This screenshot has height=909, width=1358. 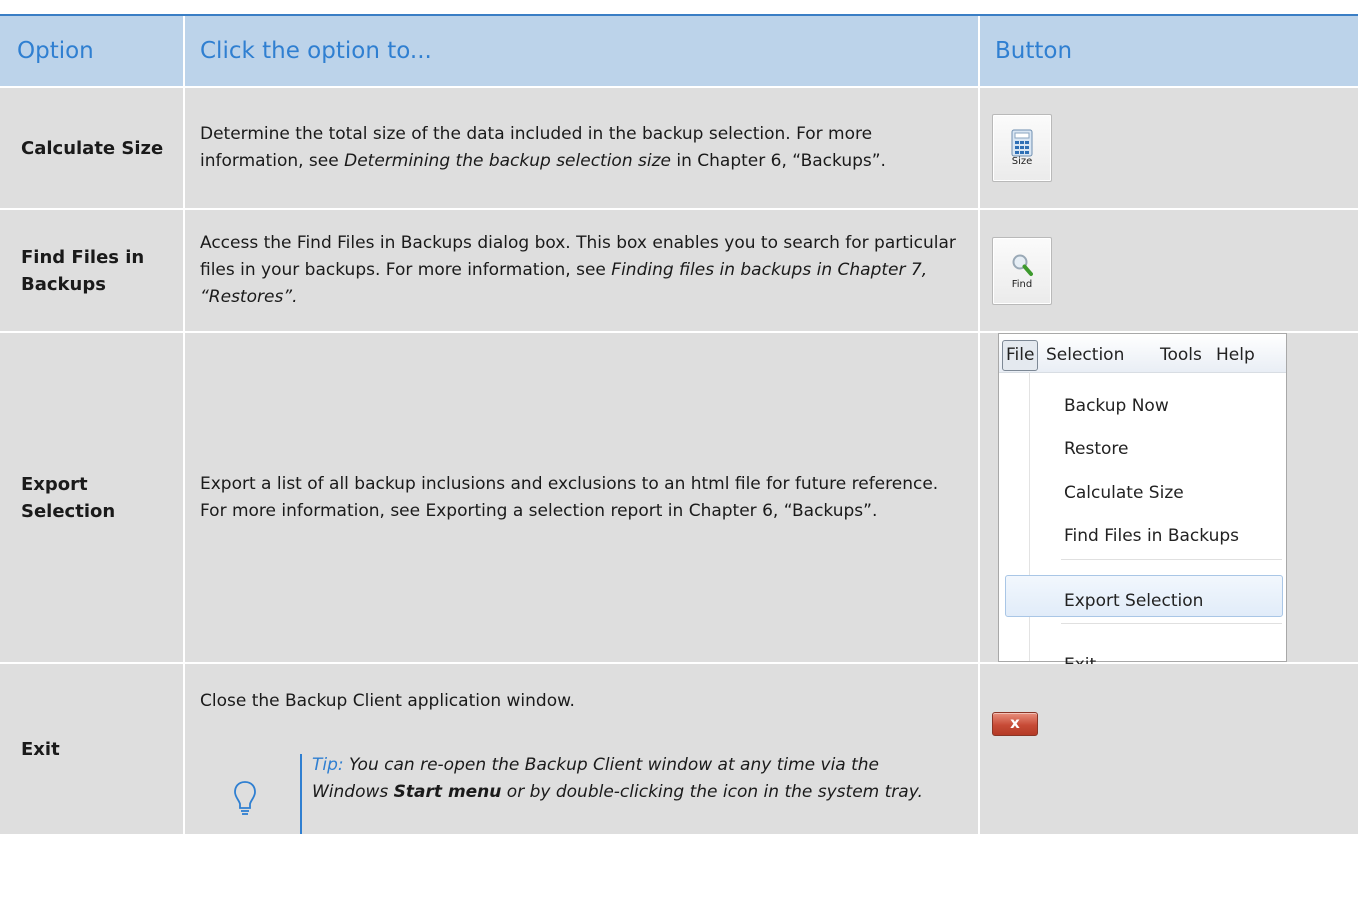 I want to click on menu-item-calculate-size: Calculate Size, so click(x=1124, y=493).